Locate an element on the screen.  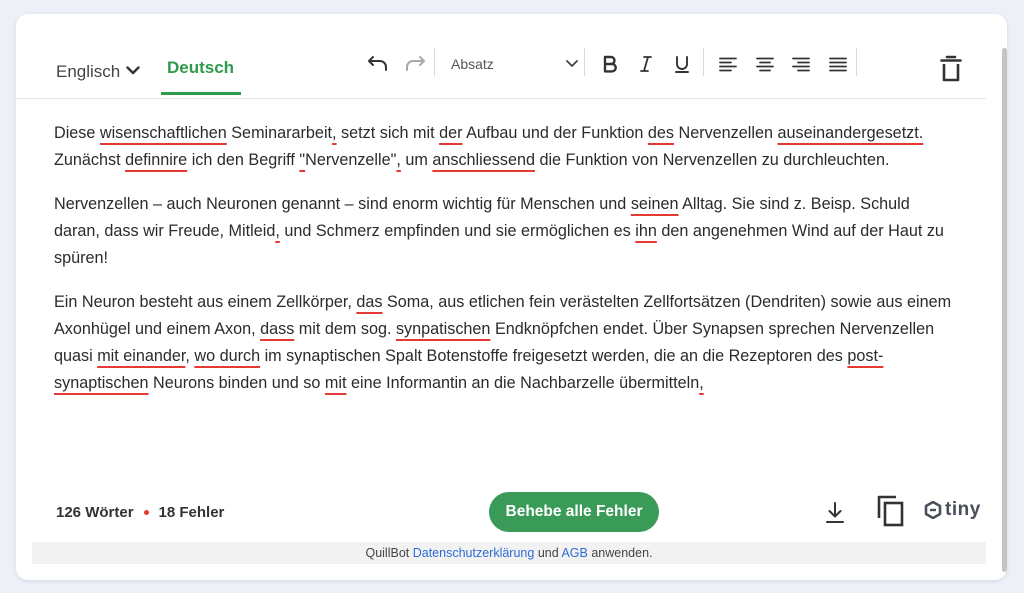
error-count: 18 Fehler is located at coordinates (191, 512).